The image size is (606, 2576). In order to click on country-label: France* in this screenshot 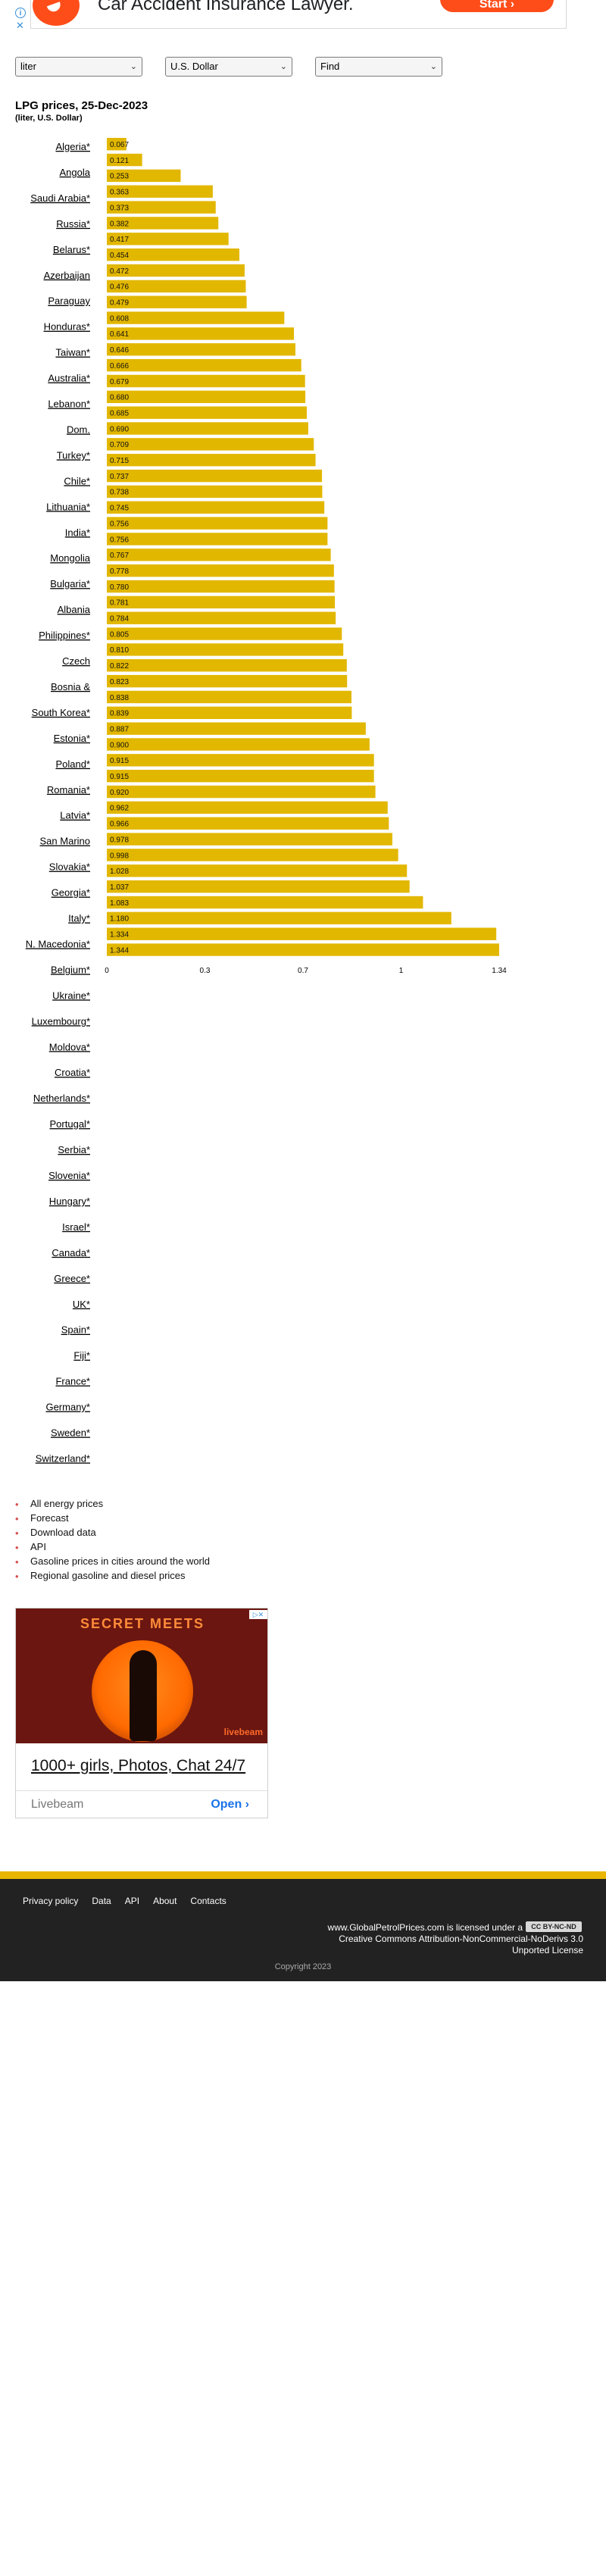, I will do `click(72, 1381)`.